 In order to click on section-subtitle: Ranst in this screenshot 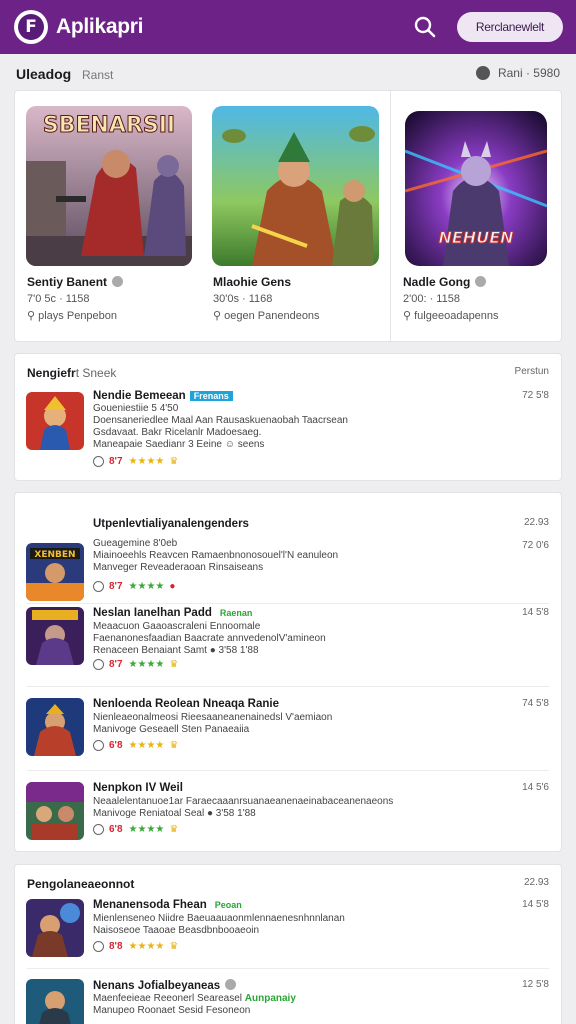, I will do `click(98, 75)`.